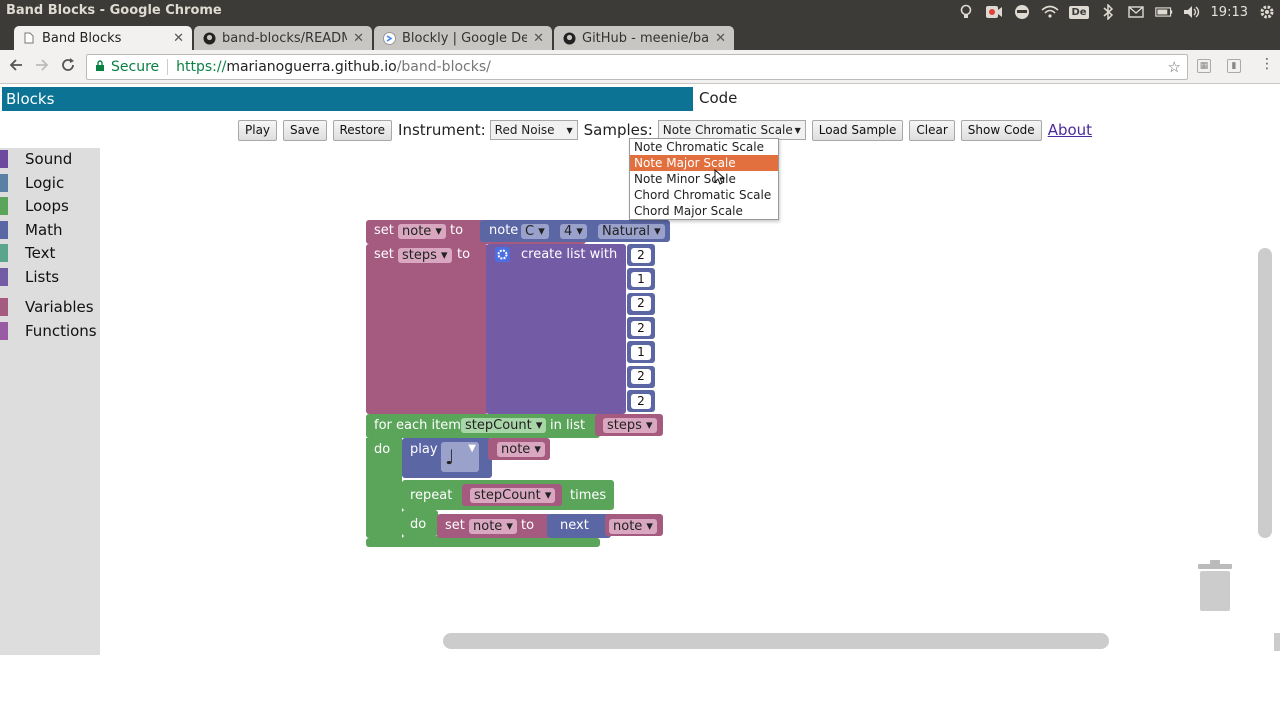  I want to click on loop-variable-dropdown: stepCount ▾, so click(504, 425).